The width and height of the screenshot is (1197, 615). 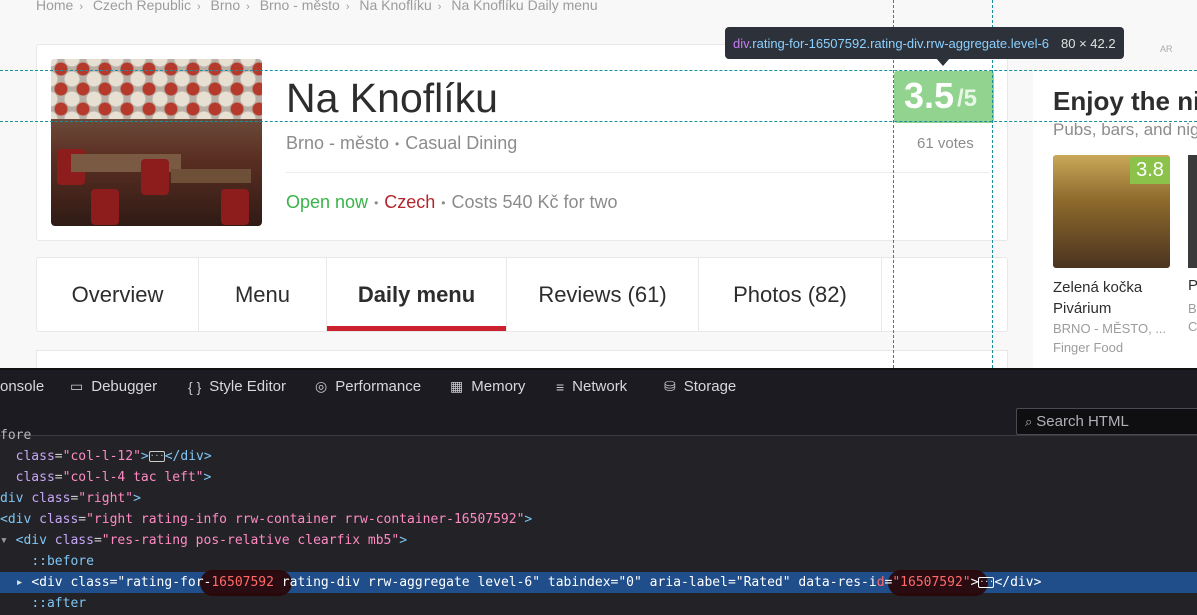 What do you see at coordinates (300, 6) in the screenshot?
I see `breadcrumb-district: Brno - město` at bounding box center [300, 6].